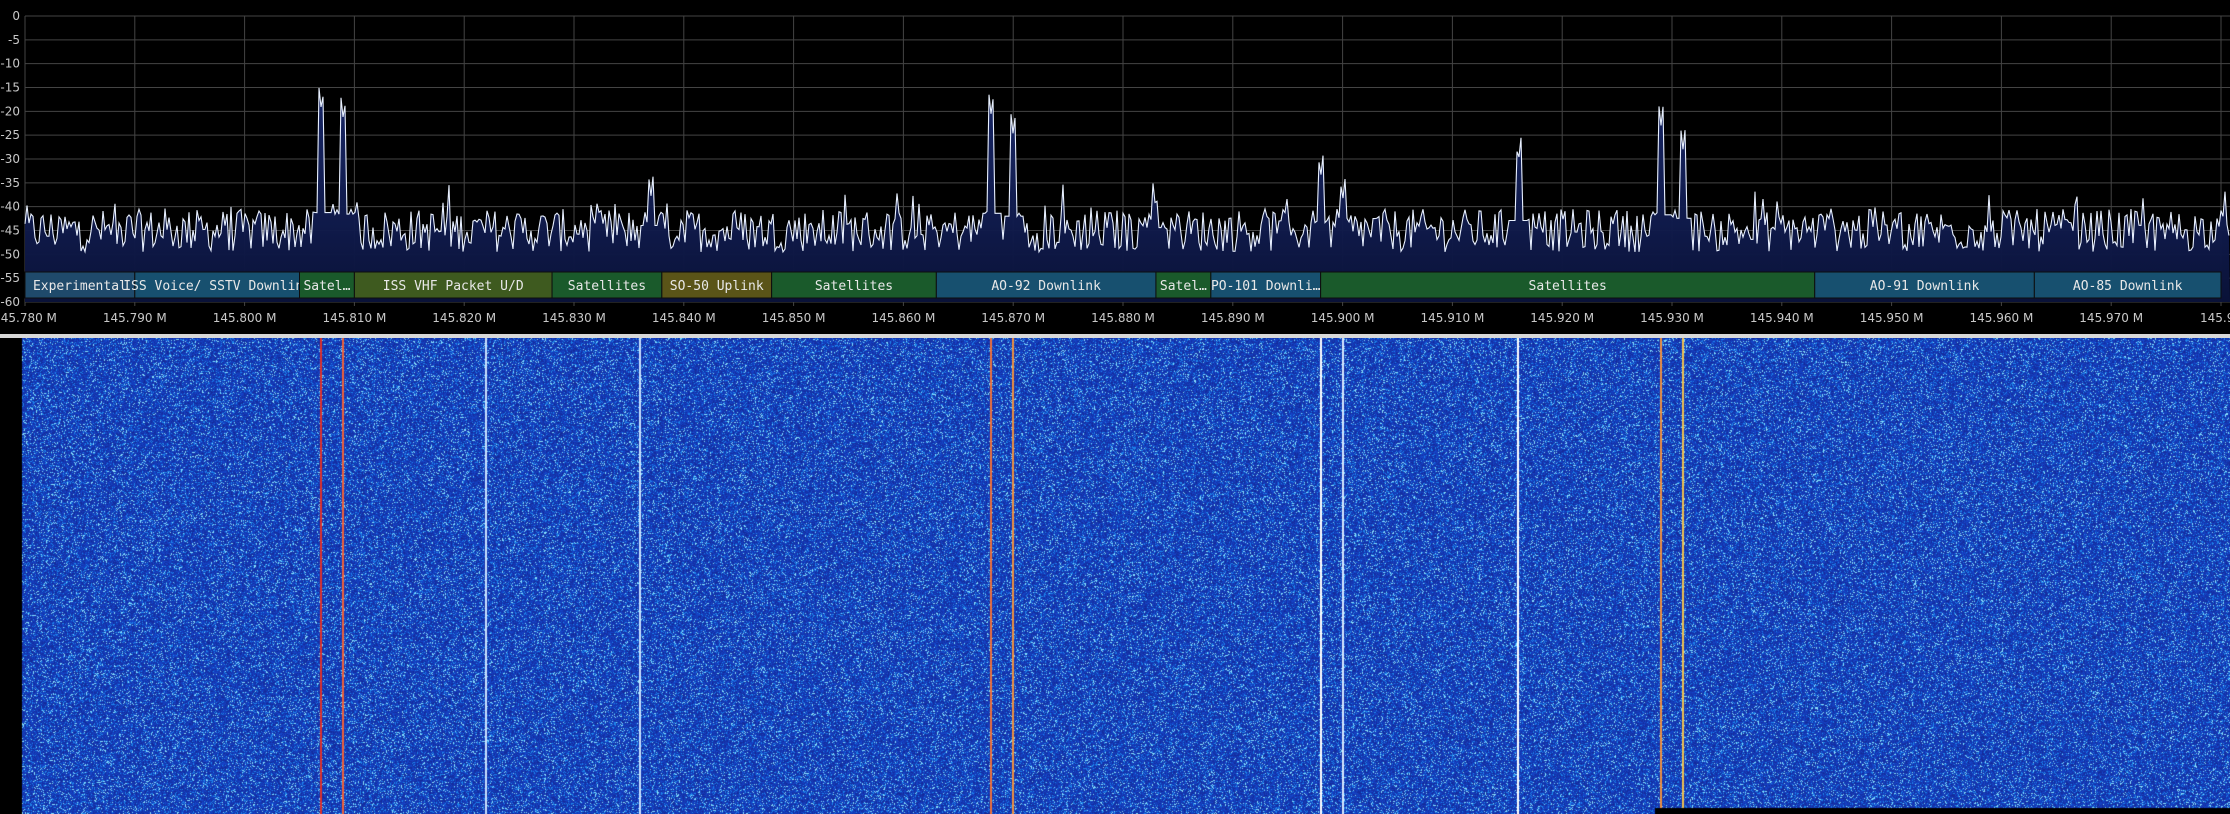 Image resolution: width=2230 pixels, height=814 pixels. Describe the element at coordinates (10, 254) in the screenshot. I see `db-axis-label: -50` at that location.